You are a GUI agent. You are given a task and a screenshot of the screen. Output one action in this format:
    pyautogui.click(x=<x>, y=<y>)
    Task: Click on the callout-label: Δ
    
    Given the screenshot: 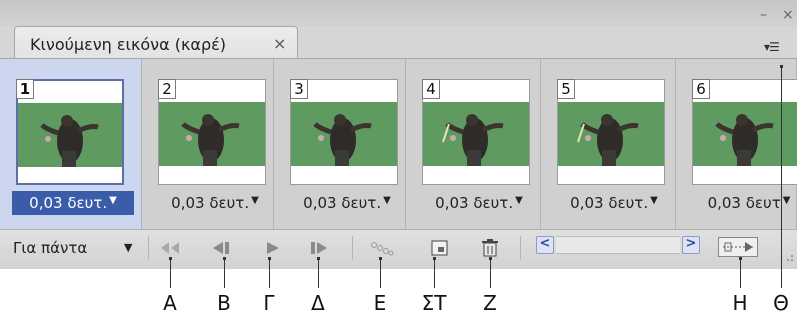 What is the action you would take?
    pyautogui.click(x=318, y=303)
    